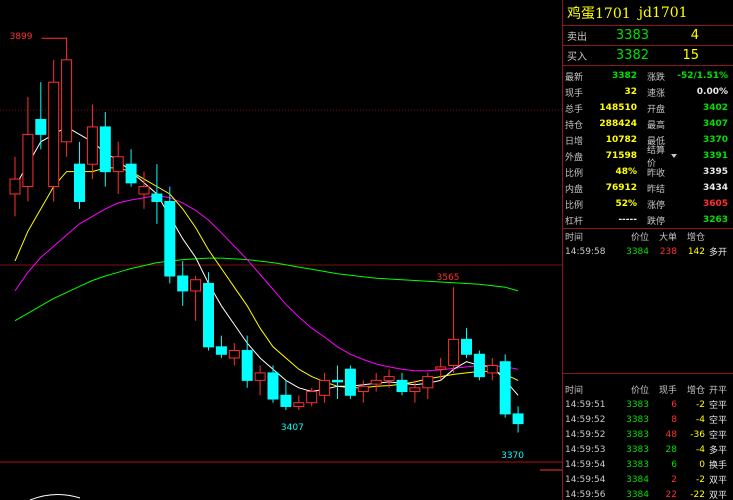 The height and width of the screenshot is (500, 733). I want to click on trade-position: -22, so click(697, 494).